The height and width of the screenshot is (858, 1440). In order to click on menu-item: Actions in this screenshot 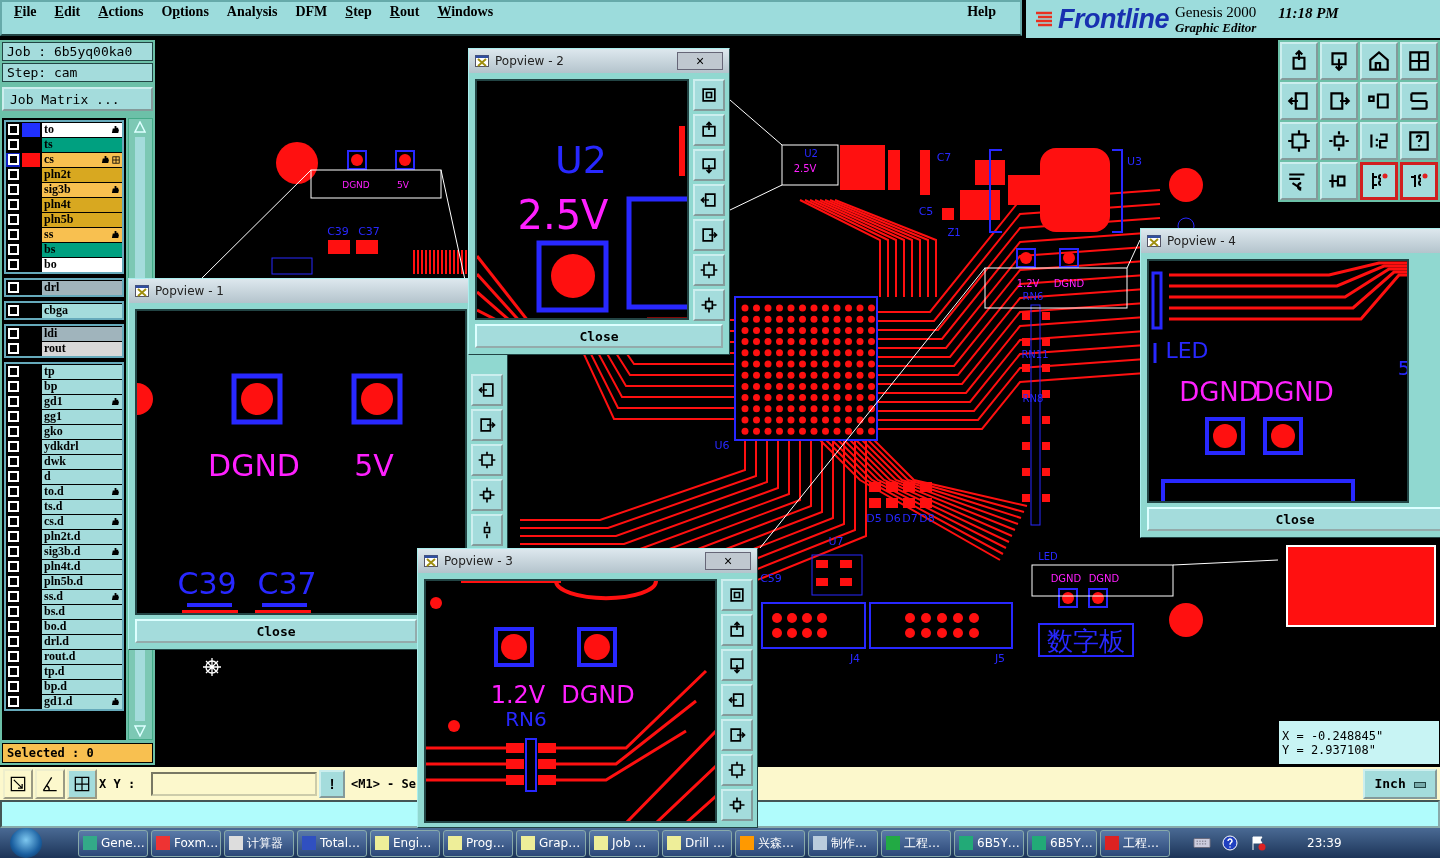, I will do `click(121, 12)`.